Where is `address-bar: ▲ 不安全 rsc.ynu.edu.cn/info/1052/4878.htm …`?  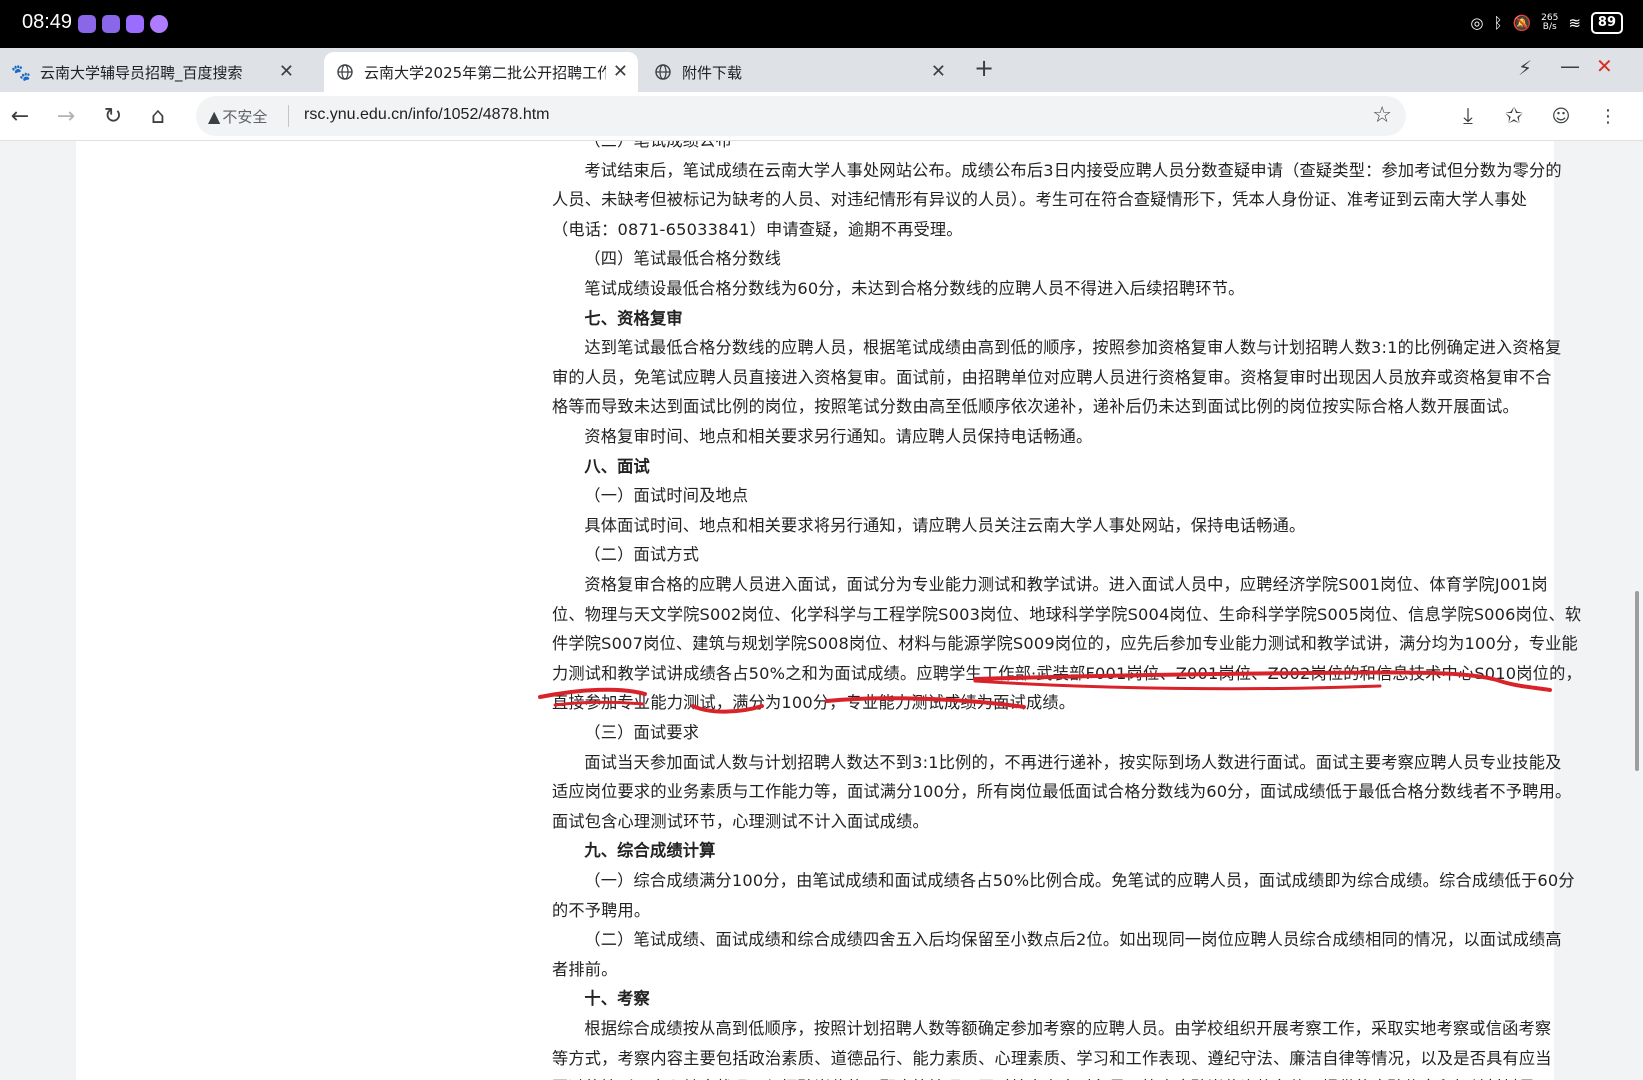
address-bar: ▲ 不安全 rsc.ynu.edu.cn/info/1052/4878.htm … is located at coordinates (801, 116).